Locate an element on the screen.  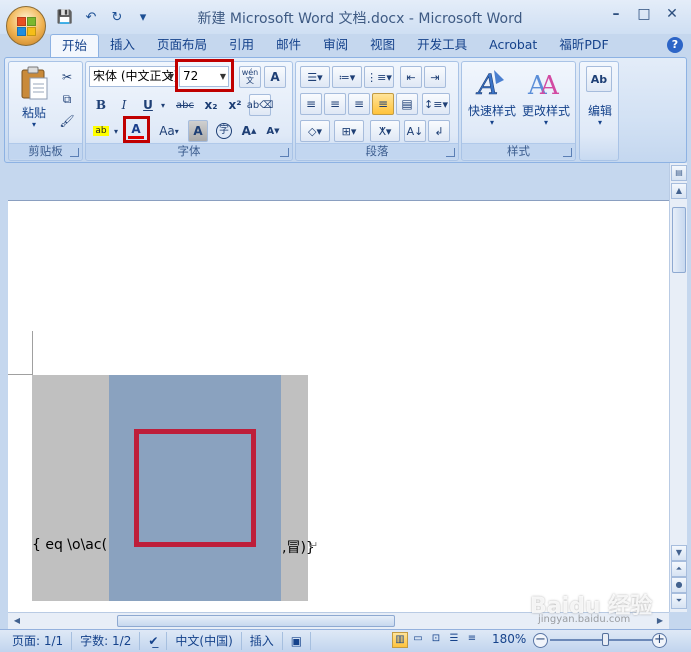
save-icon: 💾 is located at coordinates (65, 17).